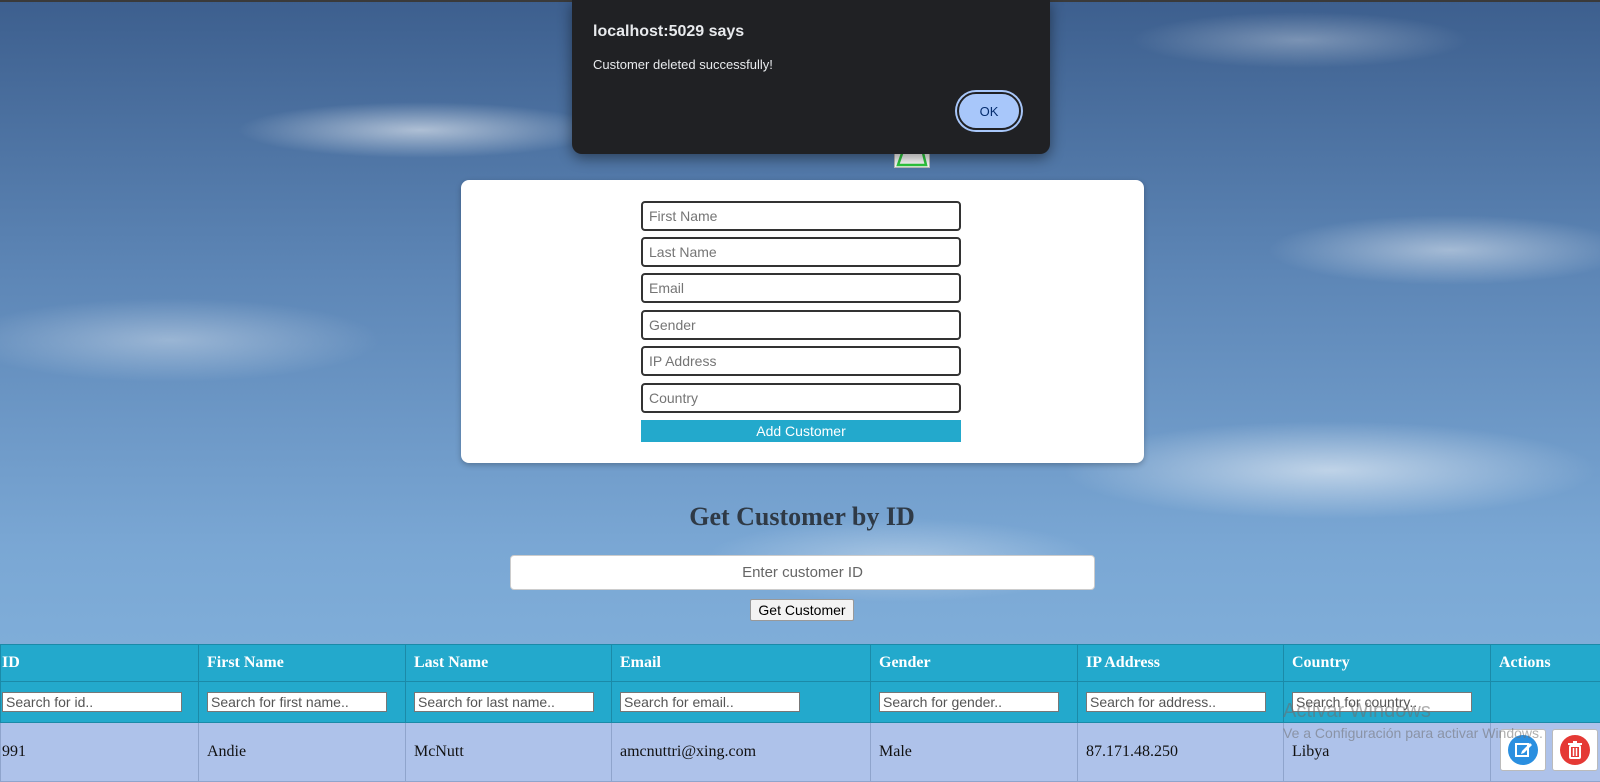 The image size is (1600, 782). I want to click on country-field, so click(801, 398).